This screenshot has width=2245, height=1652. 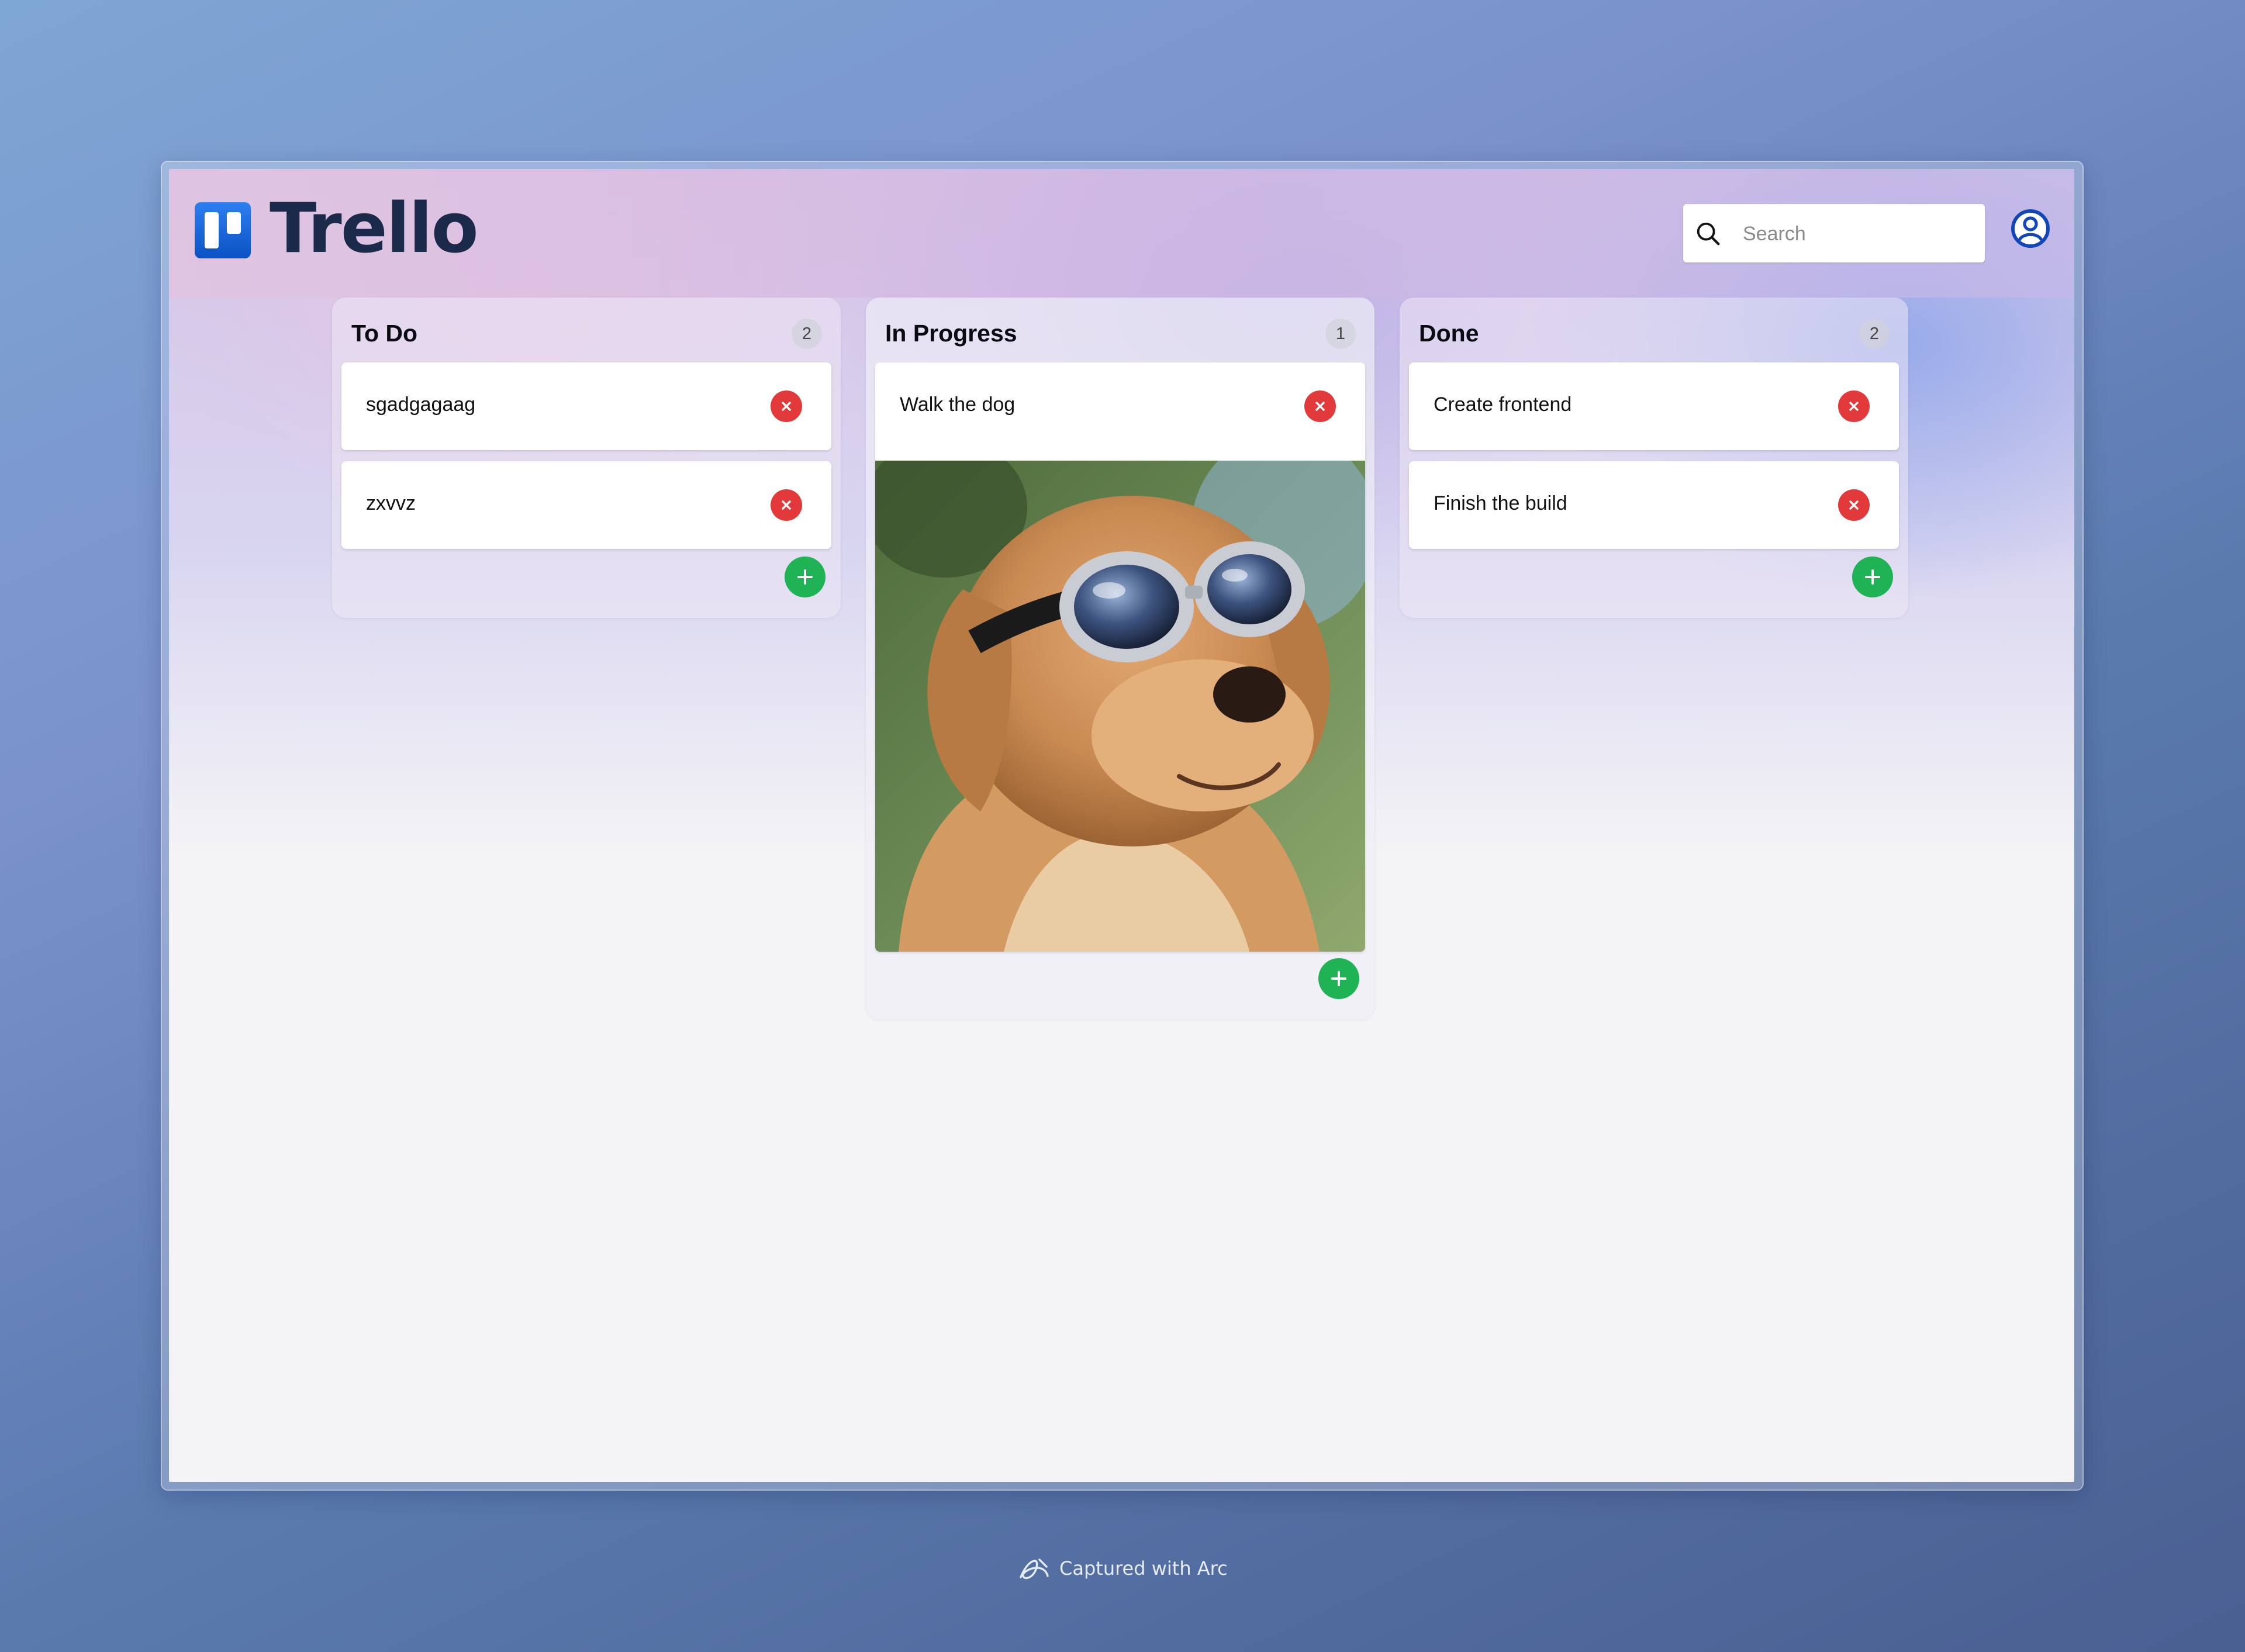 I want to click on card-image-dog-with-goggles, so click(x=1120, y=706).